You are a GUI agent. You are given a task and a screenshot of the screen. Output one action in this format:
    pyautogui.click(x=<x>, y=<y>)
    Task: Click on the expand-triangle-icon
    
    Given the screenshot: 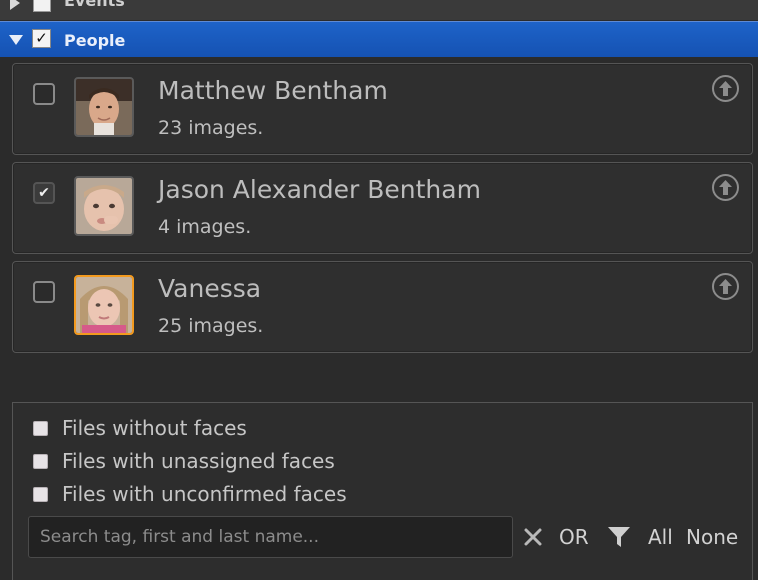 What is the action you would take?
    pyautogui.click(x=15, y=5)
    